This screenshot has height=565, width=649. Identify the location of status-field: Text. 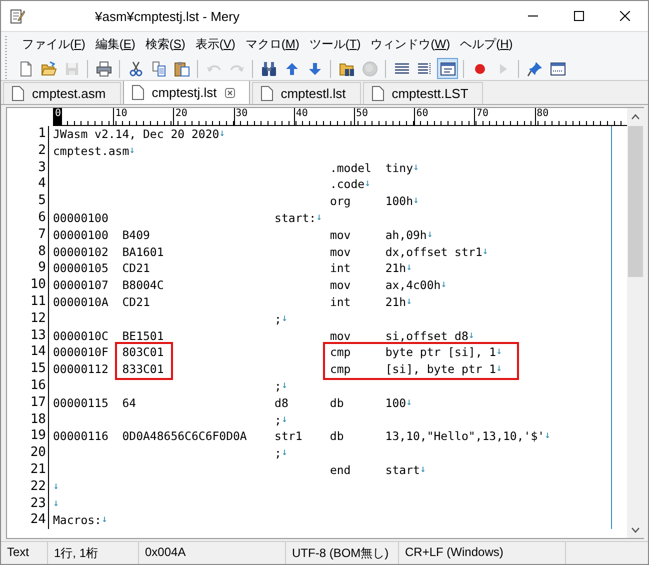
(24, 553).